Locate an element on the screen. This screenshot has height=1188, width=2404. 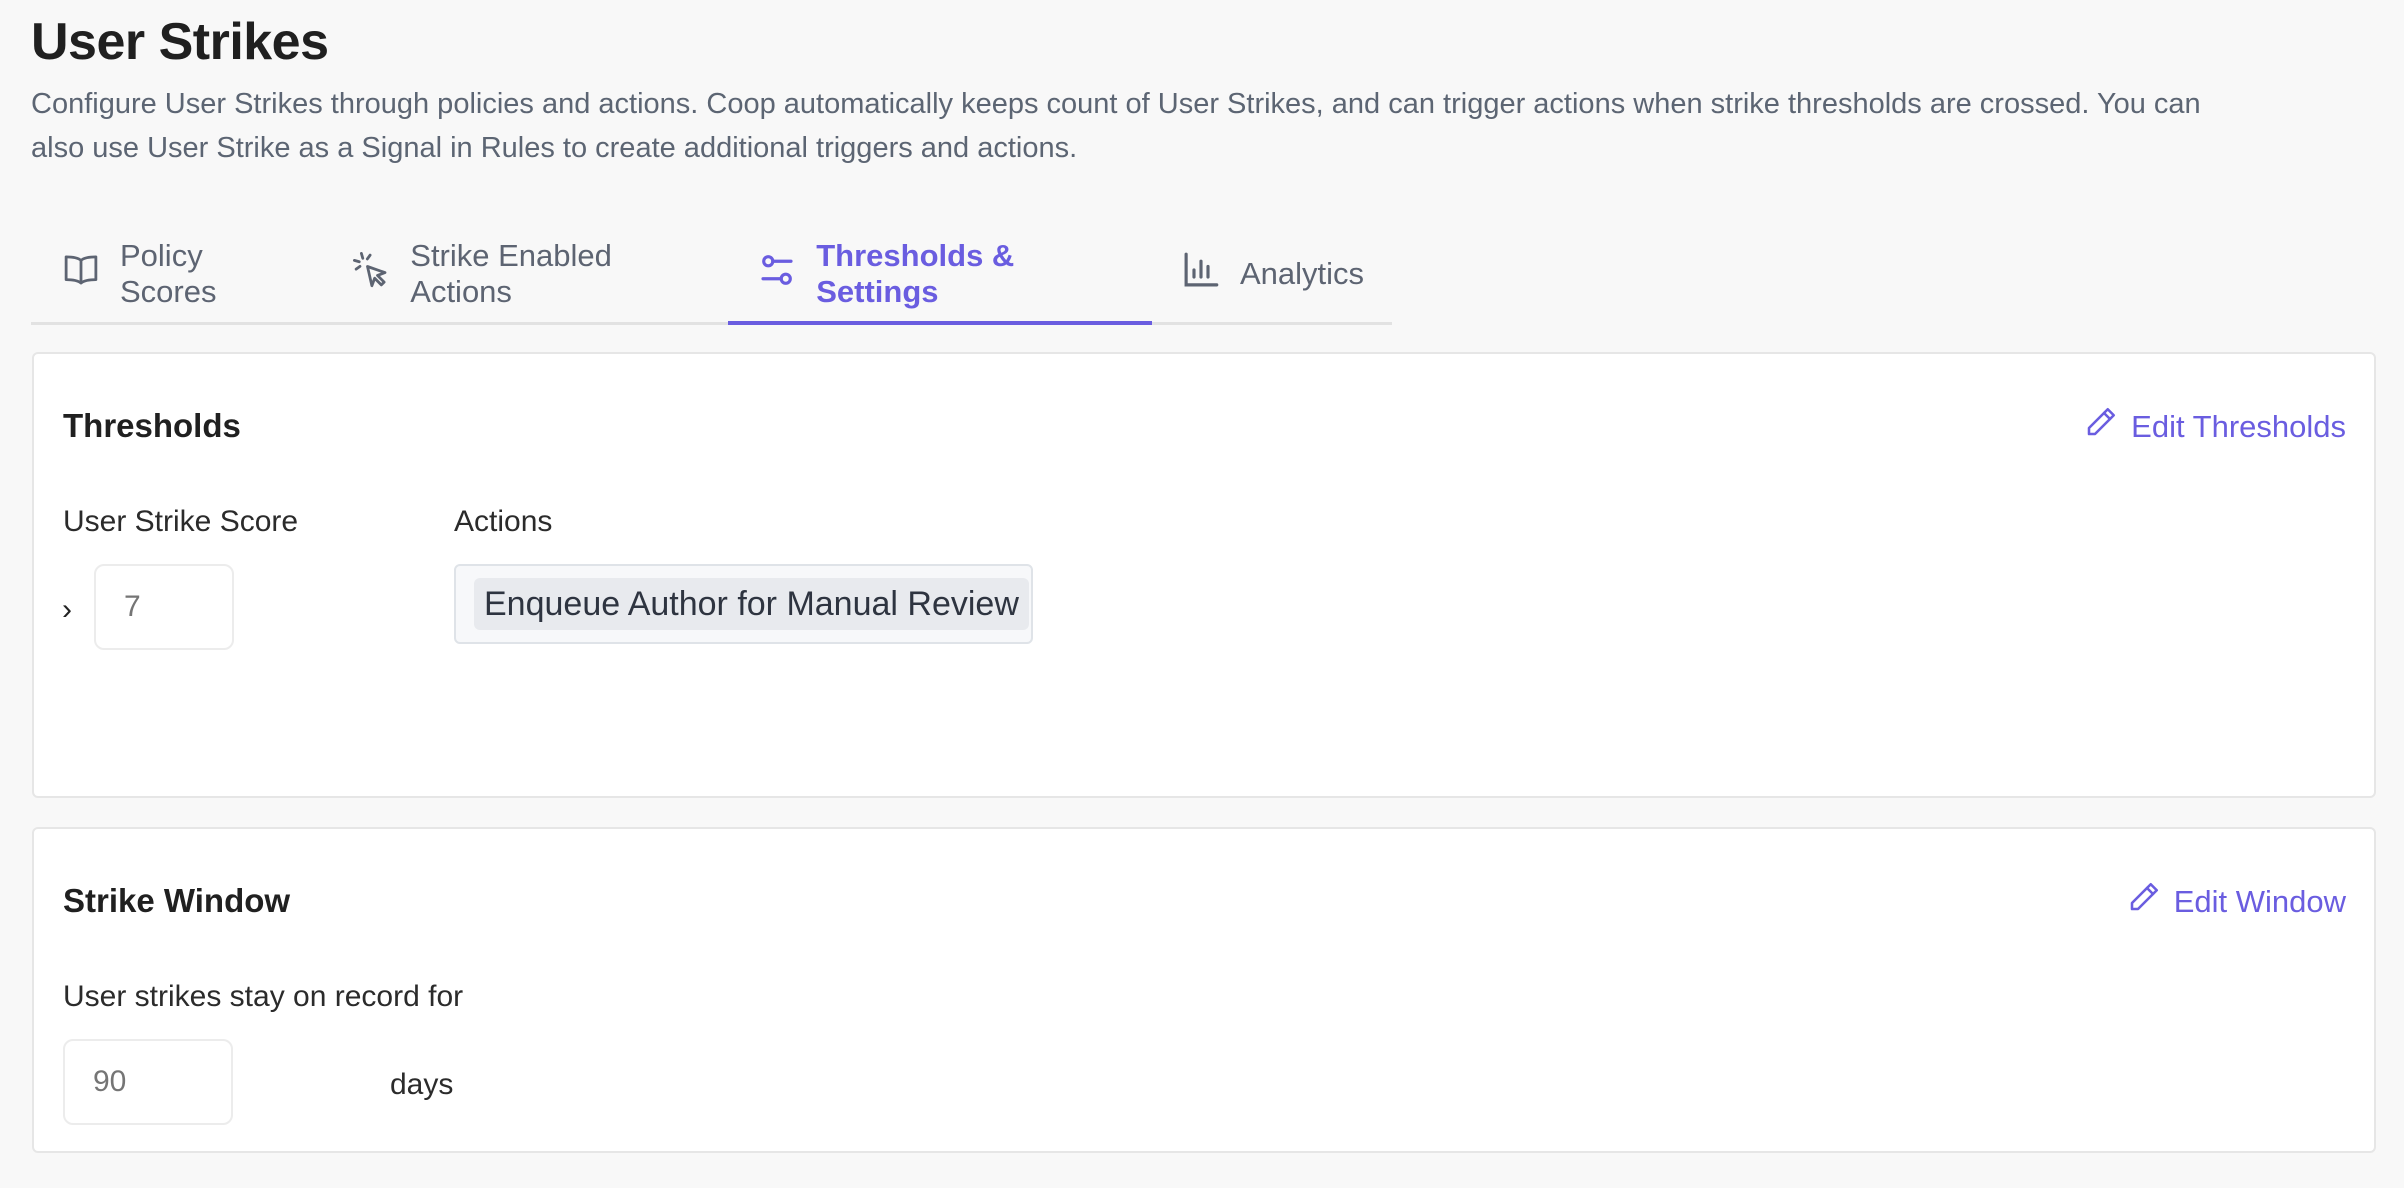
actions-select: Enqueue Author for Manual Review is located at coordinates (743, 604).